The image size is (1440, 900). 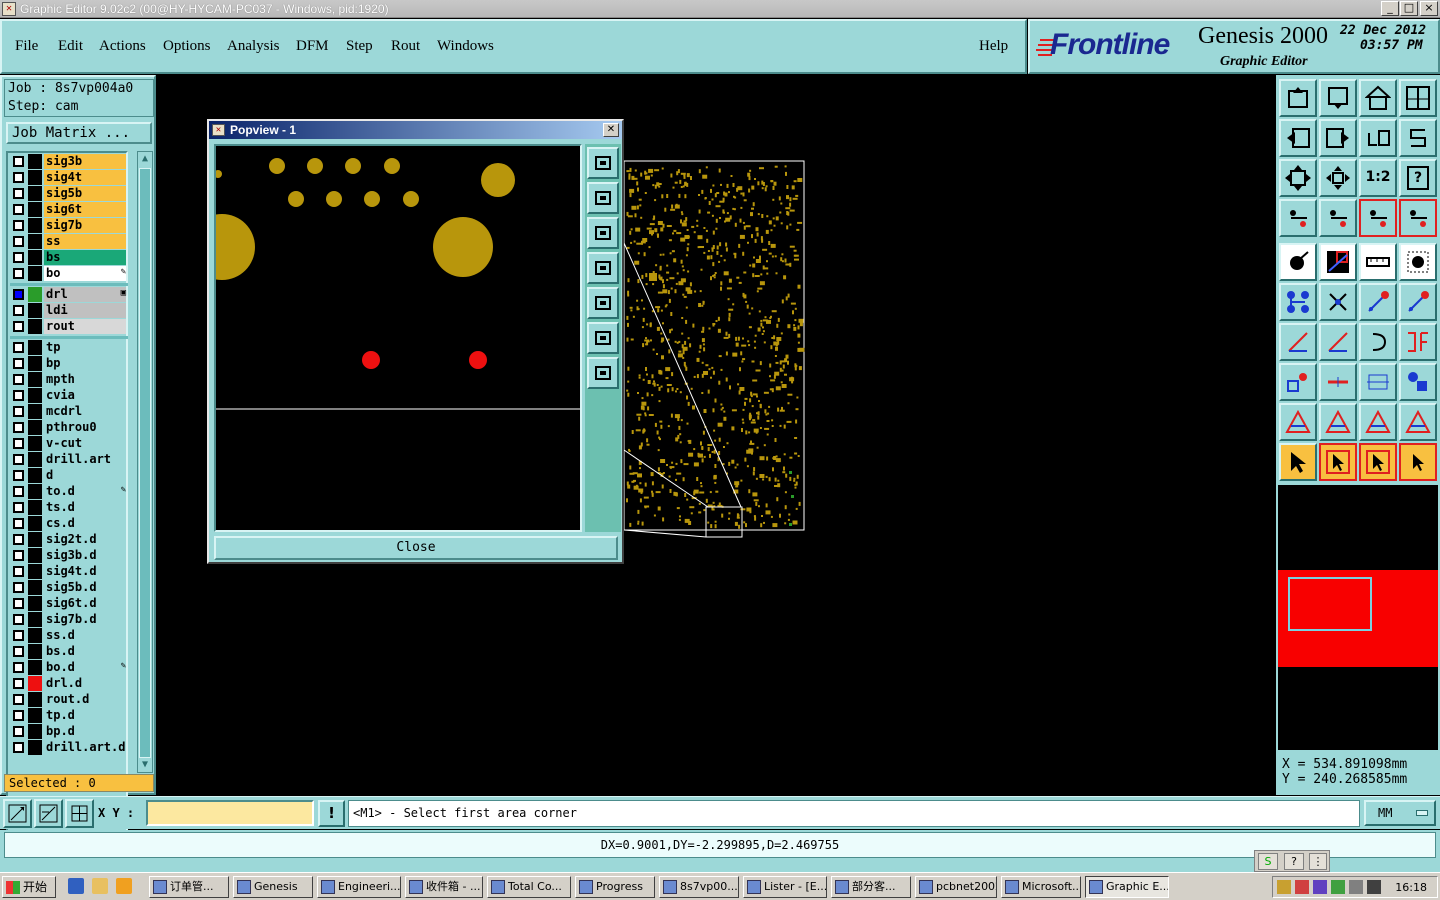 What do you see at coordinates (85, 491) in the screenshot?
I see `layer-name: to.d` at bounding box center [85, 491].